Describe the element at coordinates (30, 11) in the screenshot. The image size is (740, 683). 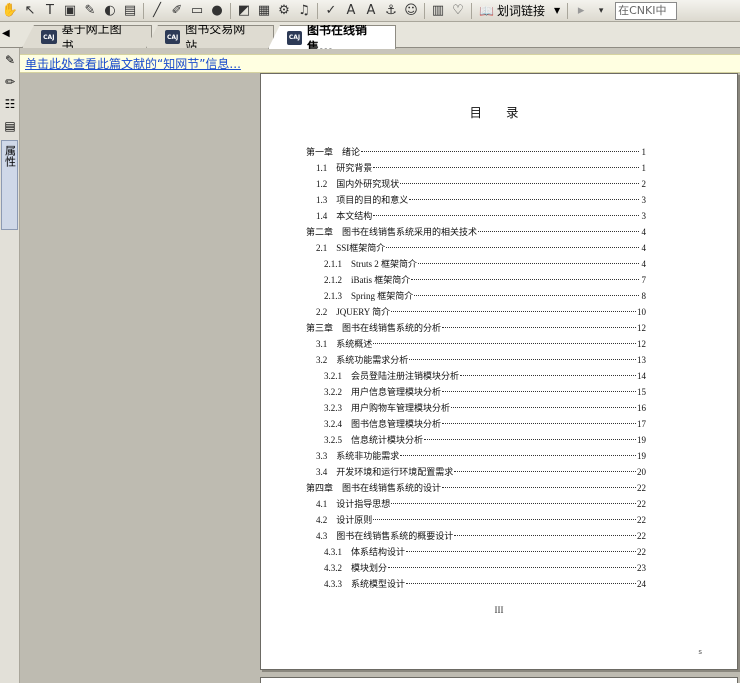
I see `select-arrow-icon: ↖` at that location.